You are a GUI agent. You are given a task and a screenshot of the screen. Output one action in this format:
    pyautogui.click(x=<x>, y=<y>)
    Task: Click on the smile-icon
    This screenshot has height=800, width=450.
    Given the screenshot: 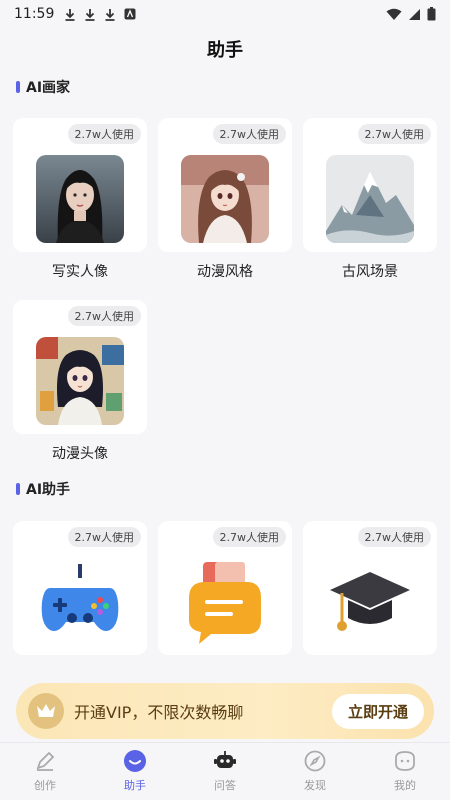 What is the action you would take?
    pyautogui.click(x=135, y=761)
    